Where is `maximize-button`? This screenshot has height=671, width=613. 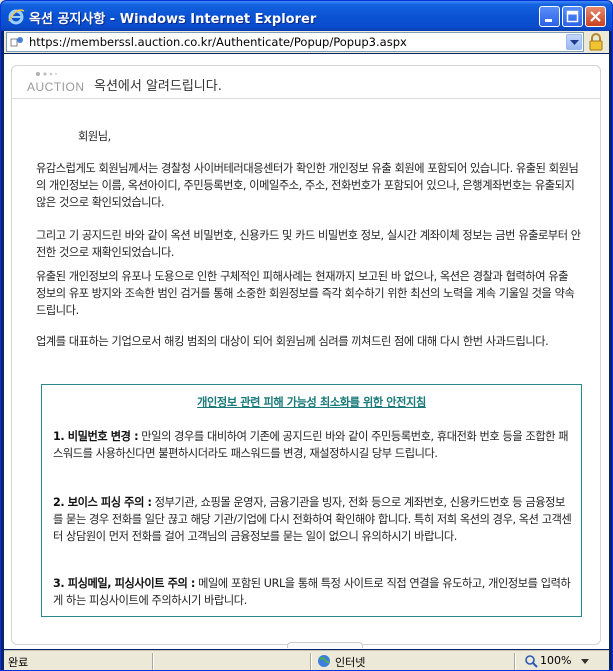
maximize-button is located at coordinates (572, 16).